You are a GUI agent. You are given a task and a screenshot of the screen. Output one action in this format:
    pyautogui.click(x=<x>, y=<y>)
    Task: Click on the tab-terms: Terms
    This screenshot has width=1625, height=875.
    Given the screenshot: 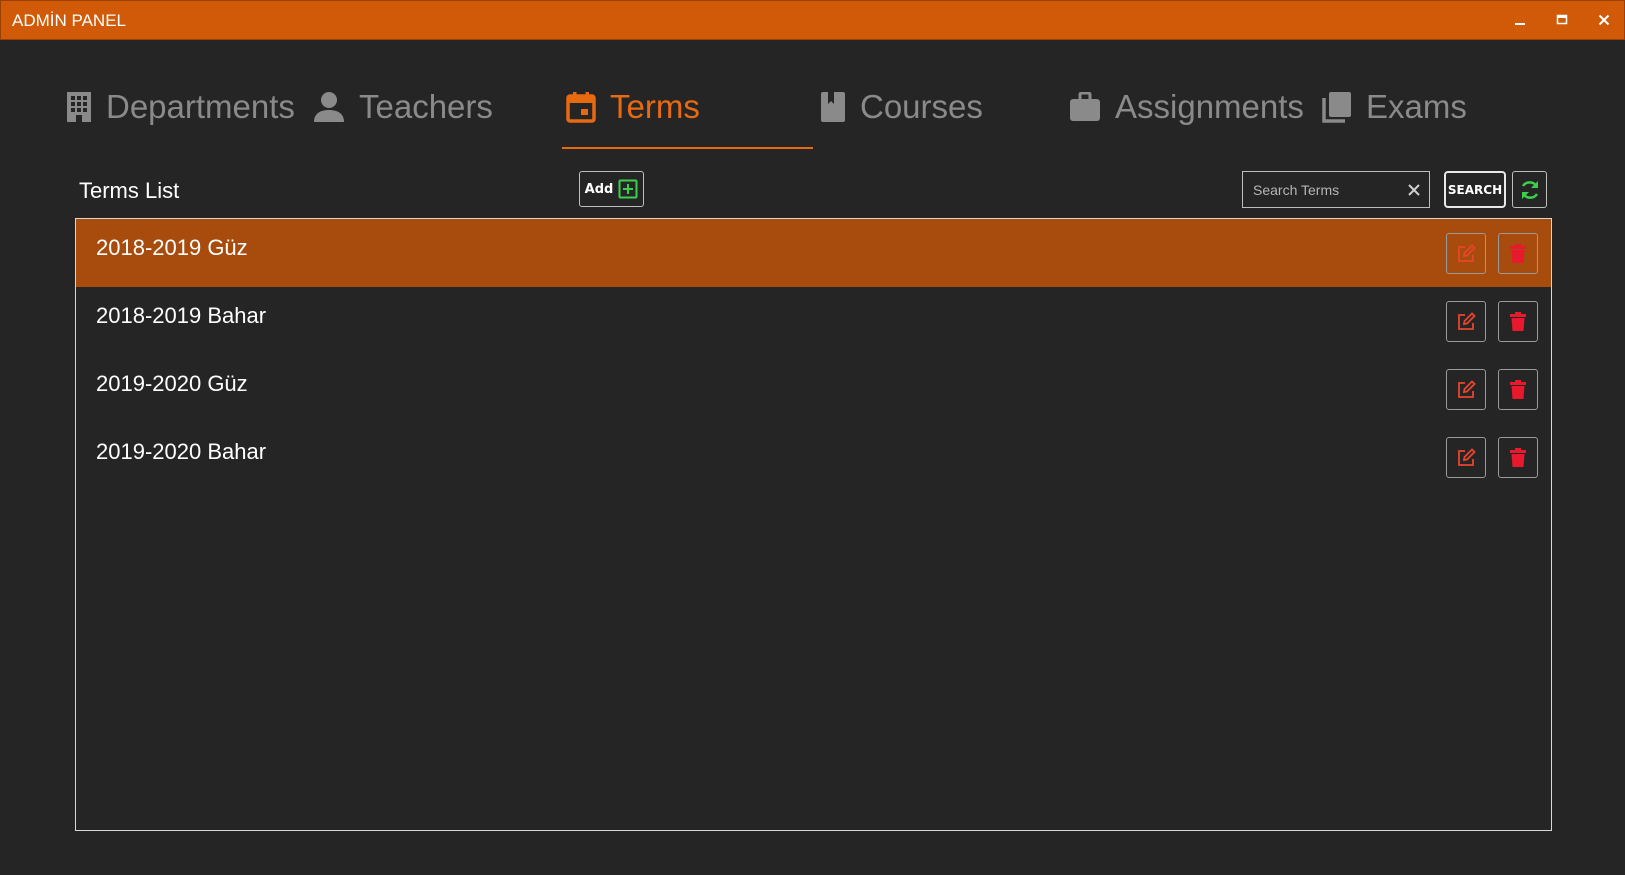 What is the action you would take?
    pyautogui.click(x=633, y=107)
    